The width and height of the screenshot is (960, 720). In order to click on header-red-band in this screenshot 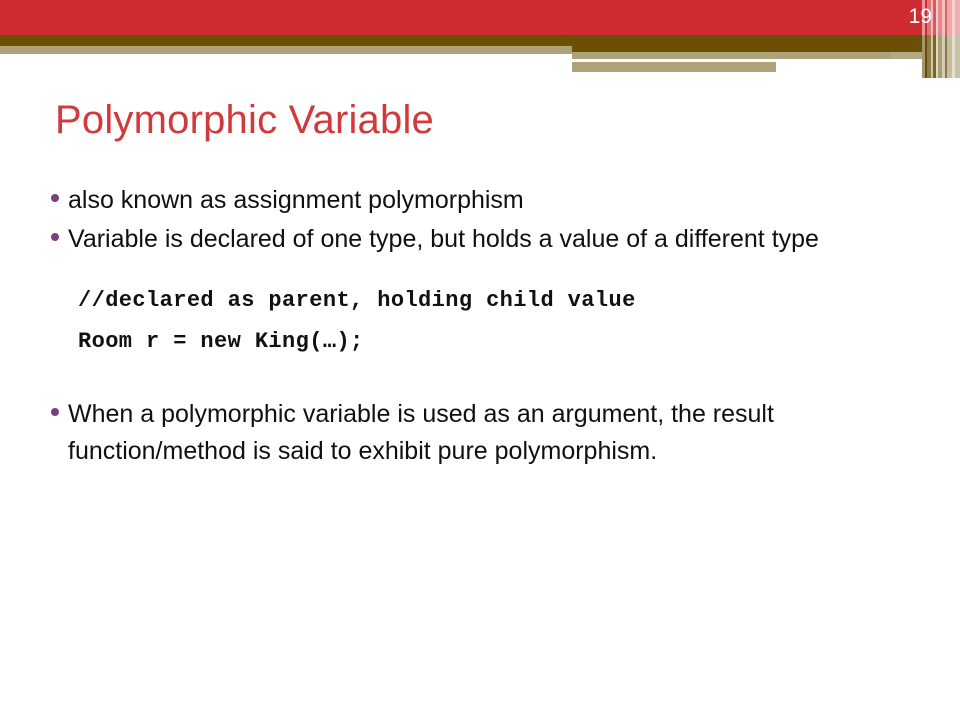, I will do `click(480, 17)`.